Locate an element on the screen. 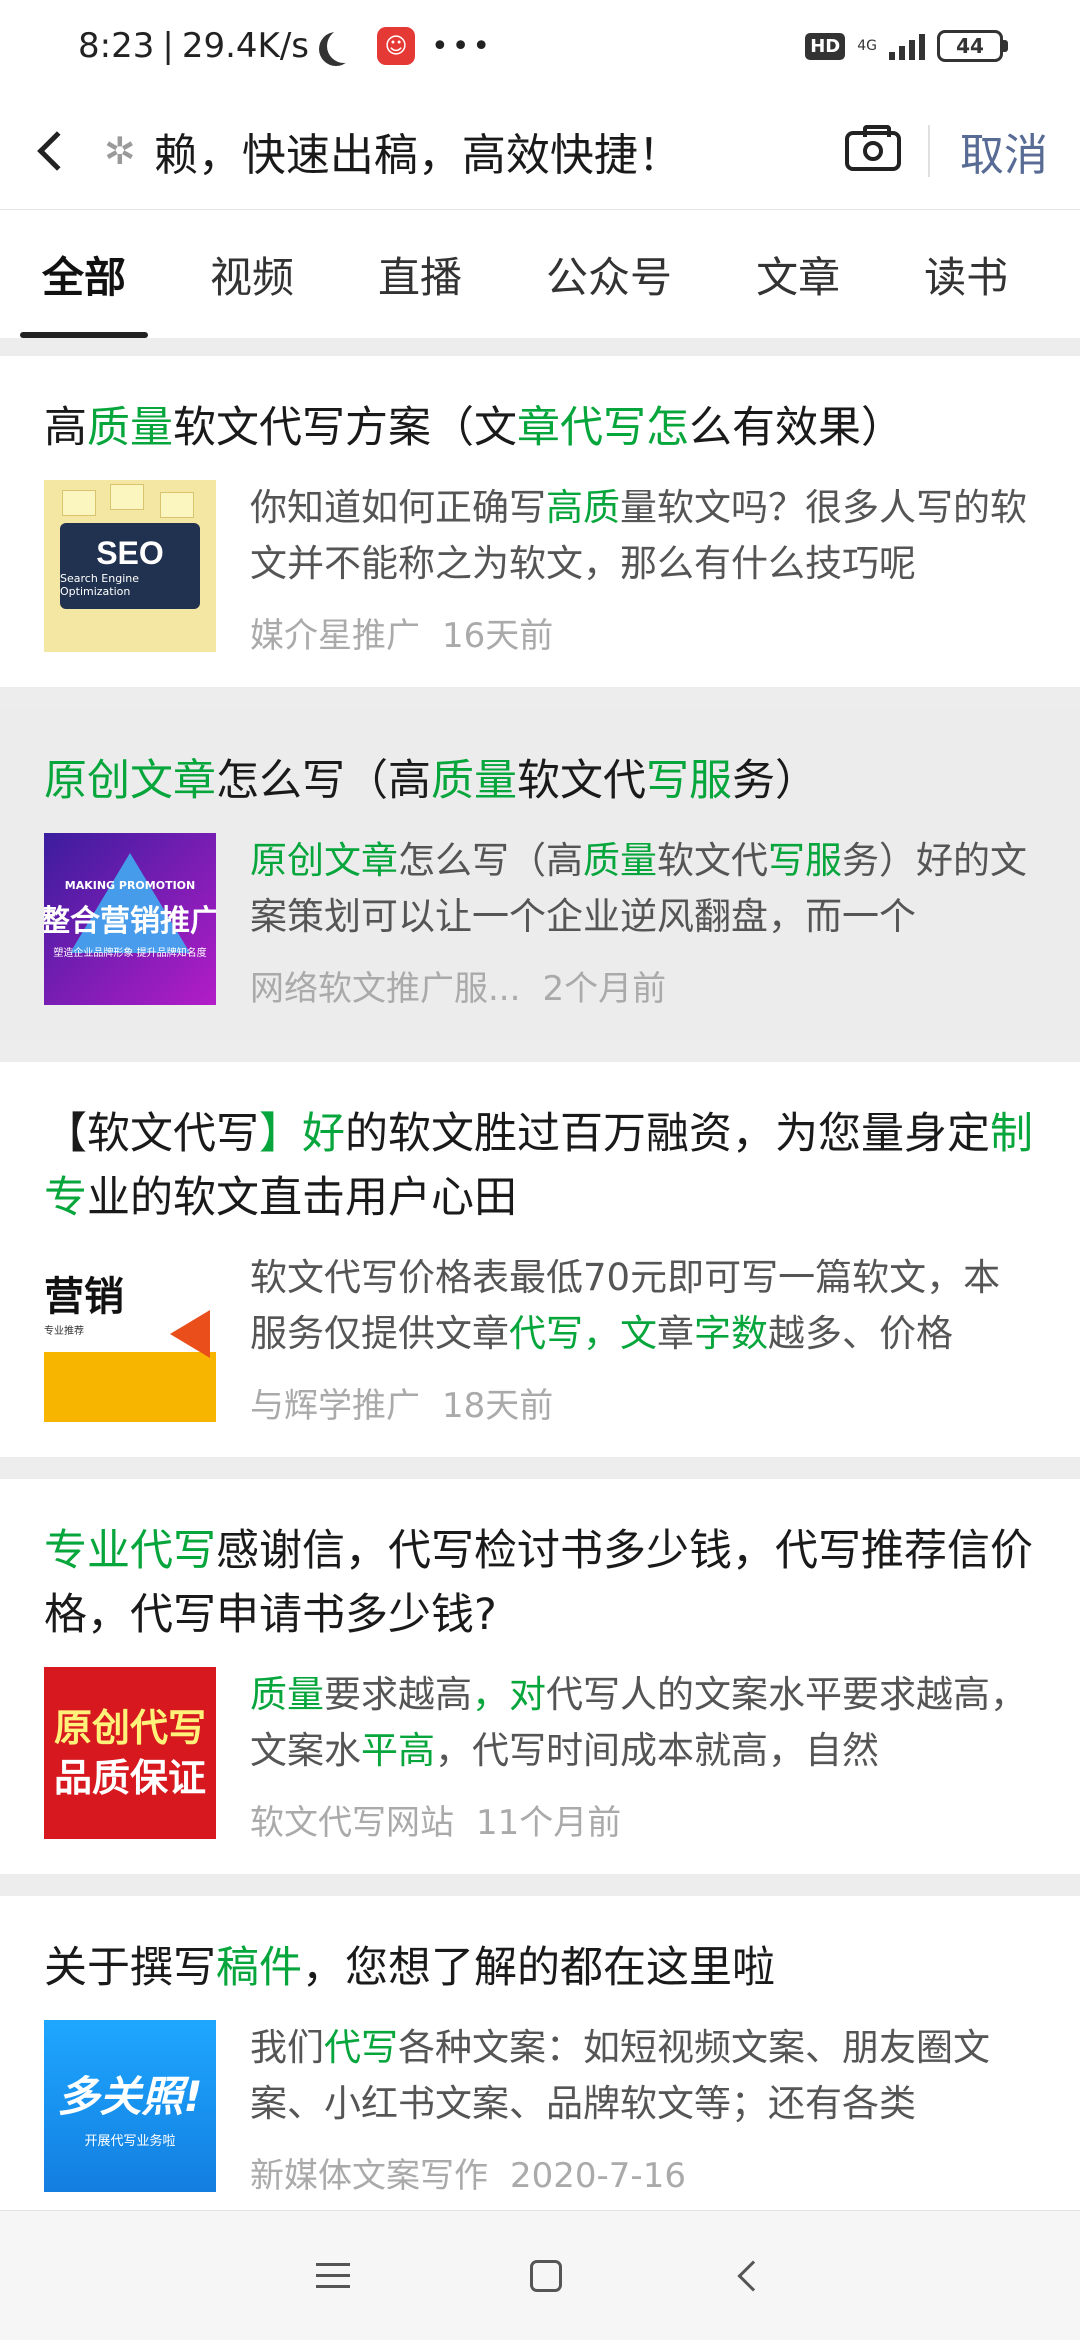 Image resolution: width=1080 pixels, height=2340 pixels. header-divider is located at coordinates (929, 150).